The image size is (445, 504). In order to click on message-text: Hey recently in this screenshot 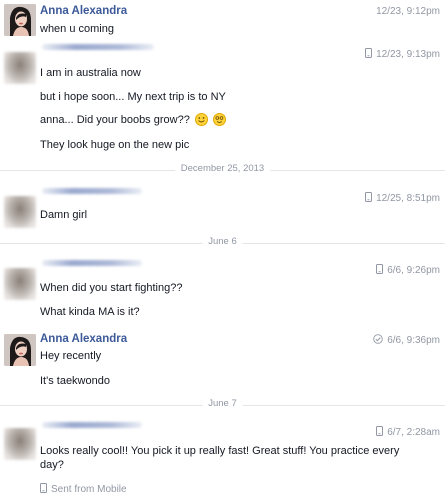, I will do `click(71, 356)`.